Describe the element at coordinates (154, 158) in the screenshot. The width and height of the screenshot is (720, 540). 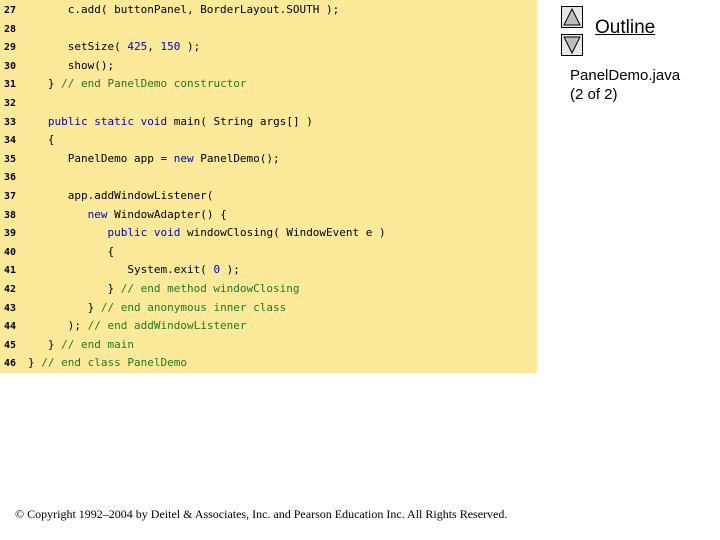
I see `code-text: PanelDemo app = new PanelDemo();` at that location.